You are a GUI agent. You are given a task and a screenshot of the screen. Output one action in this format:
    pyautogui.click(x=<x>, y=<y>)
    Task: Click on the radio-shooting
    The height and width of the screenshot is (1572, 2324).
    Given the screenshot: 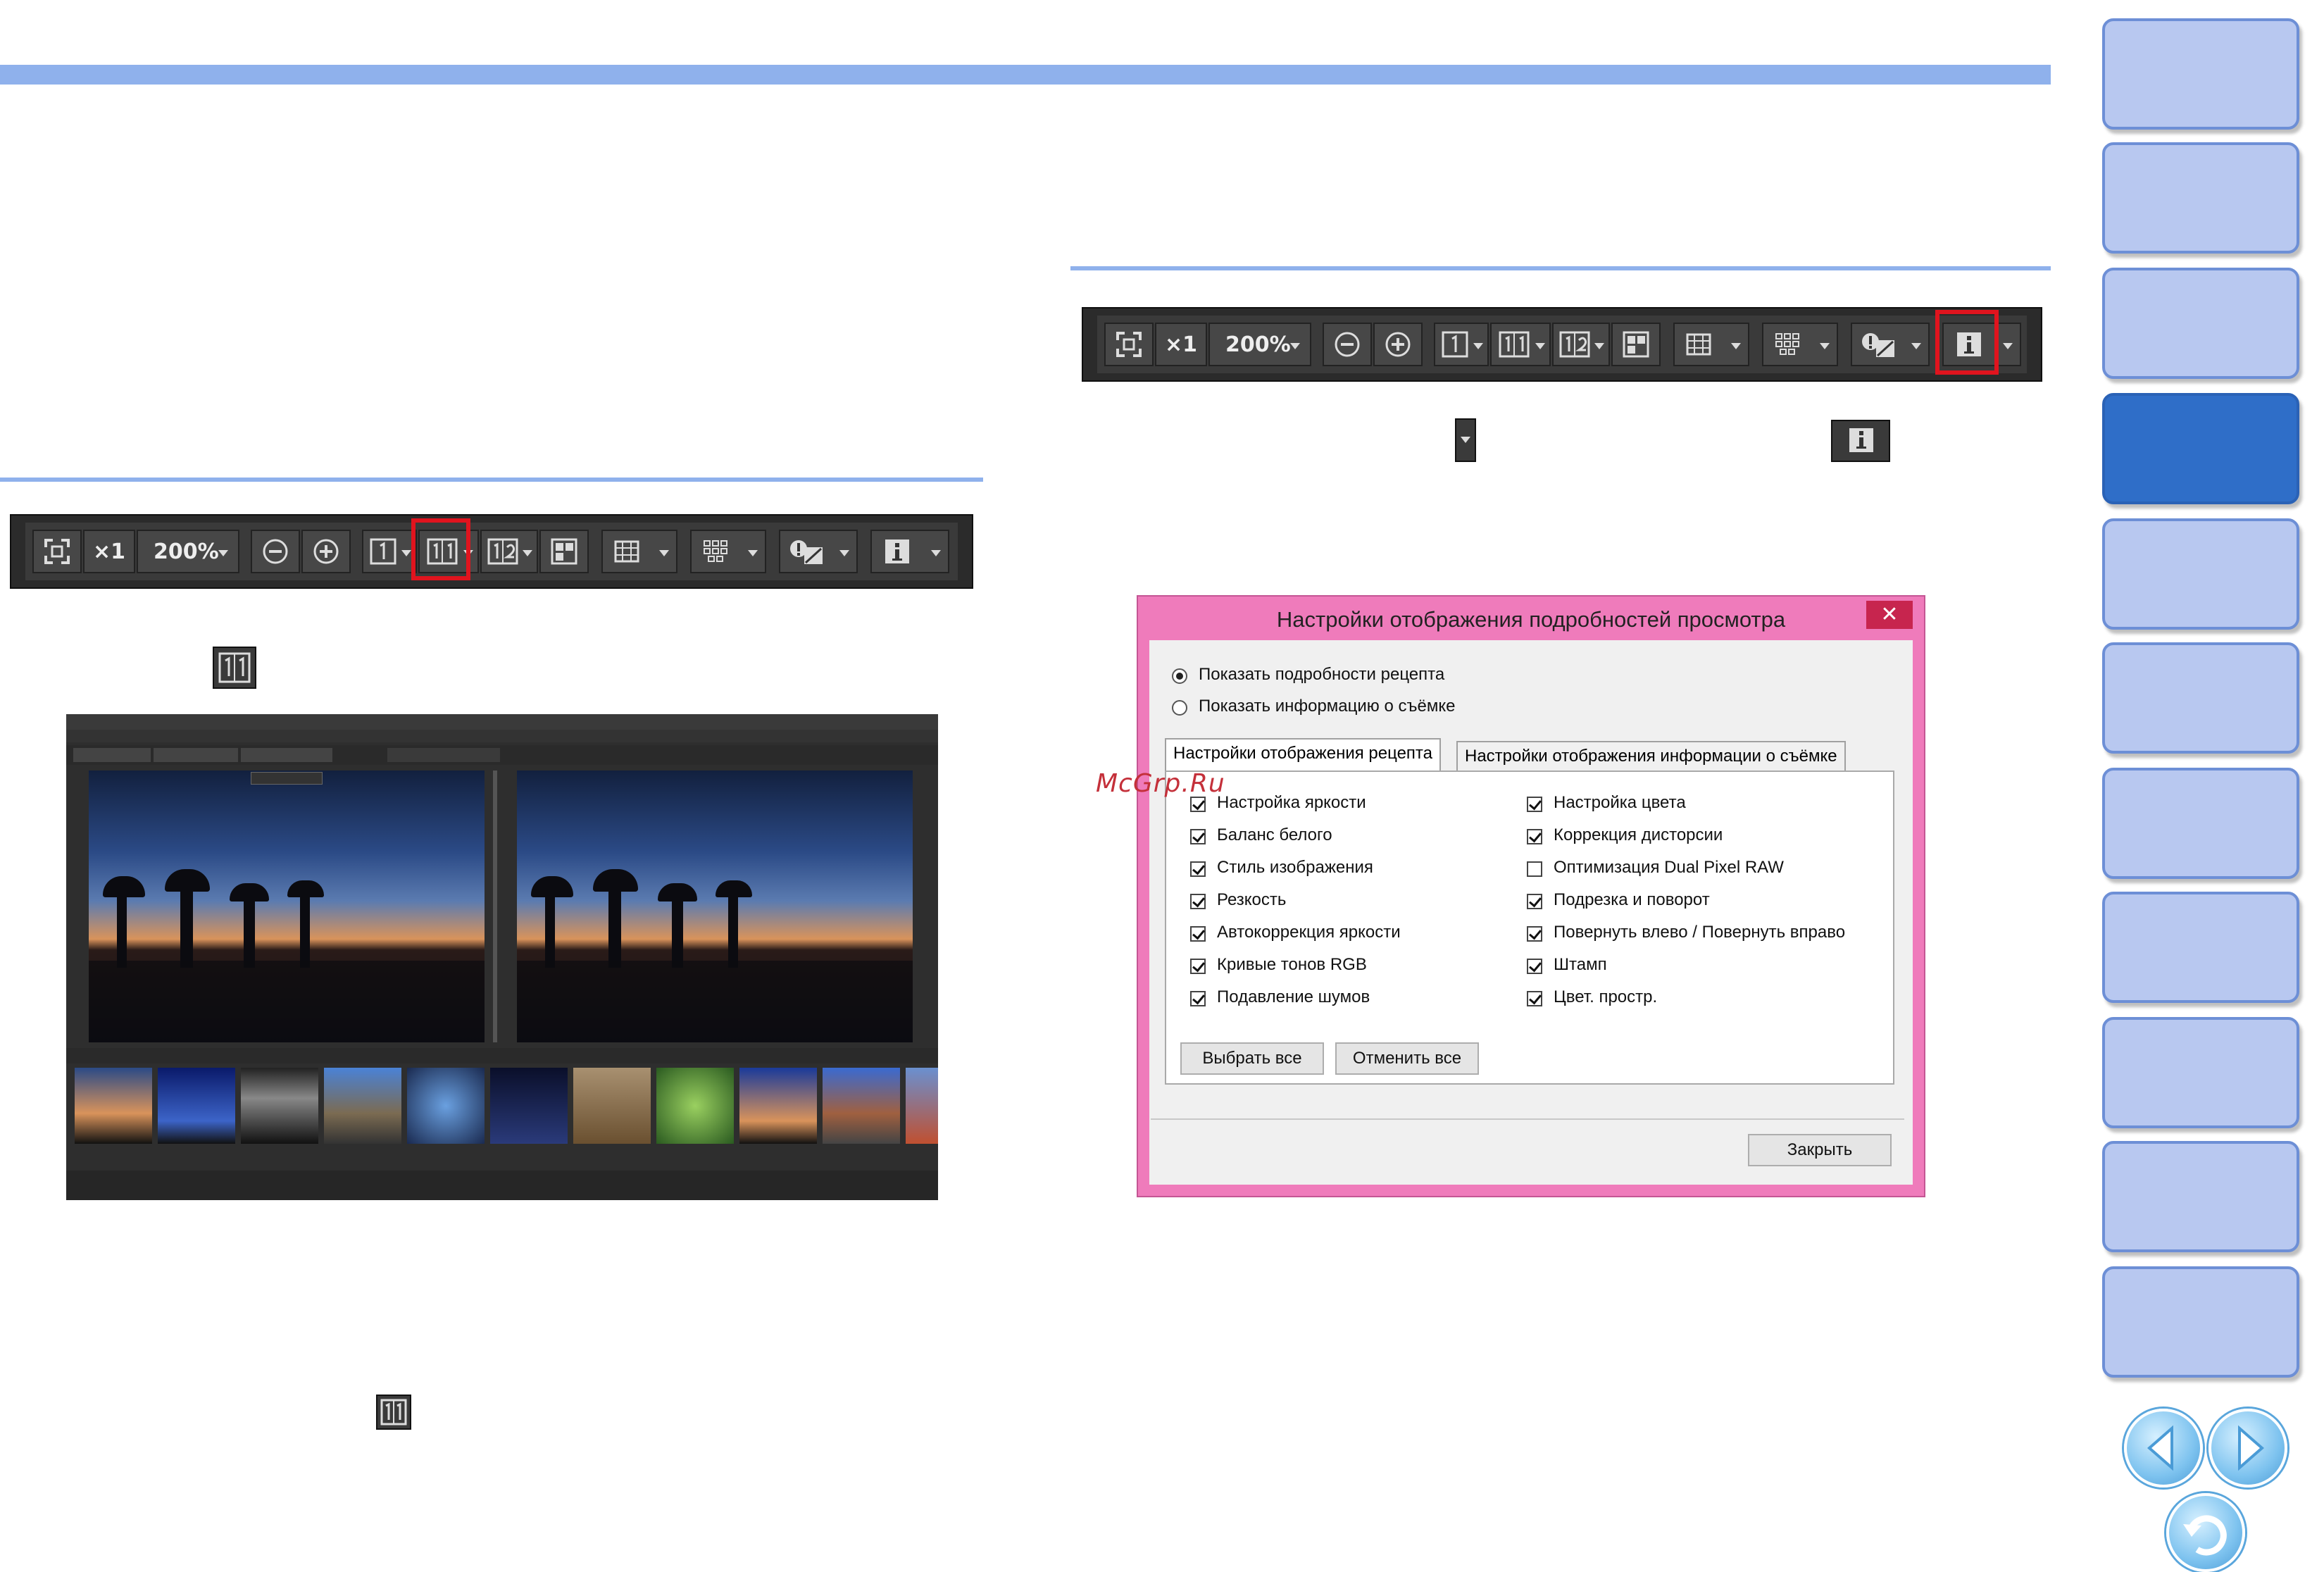 What is the action you would take?
    pyautogui.click(x=1179, y=708)
    